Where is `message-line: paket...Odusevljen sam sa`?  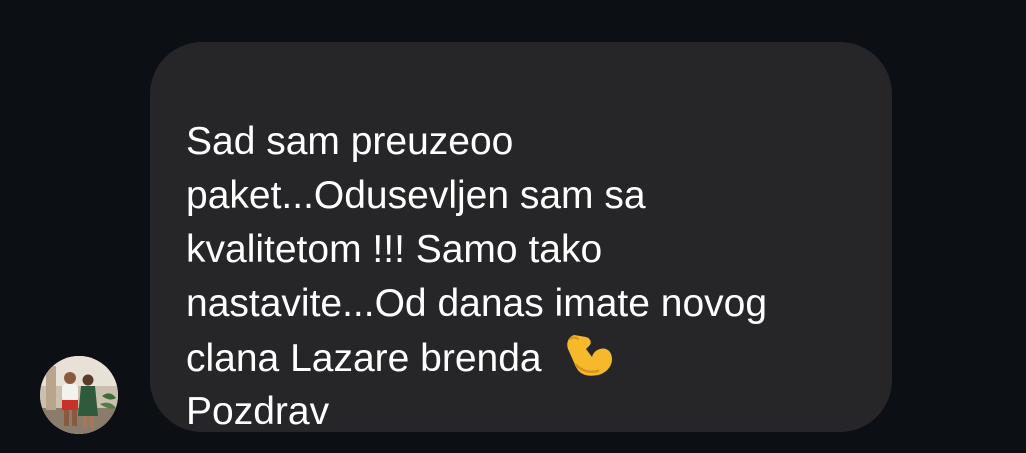
message-line: paket...Odusevljen sam sa is located at coordinates (416, 195).